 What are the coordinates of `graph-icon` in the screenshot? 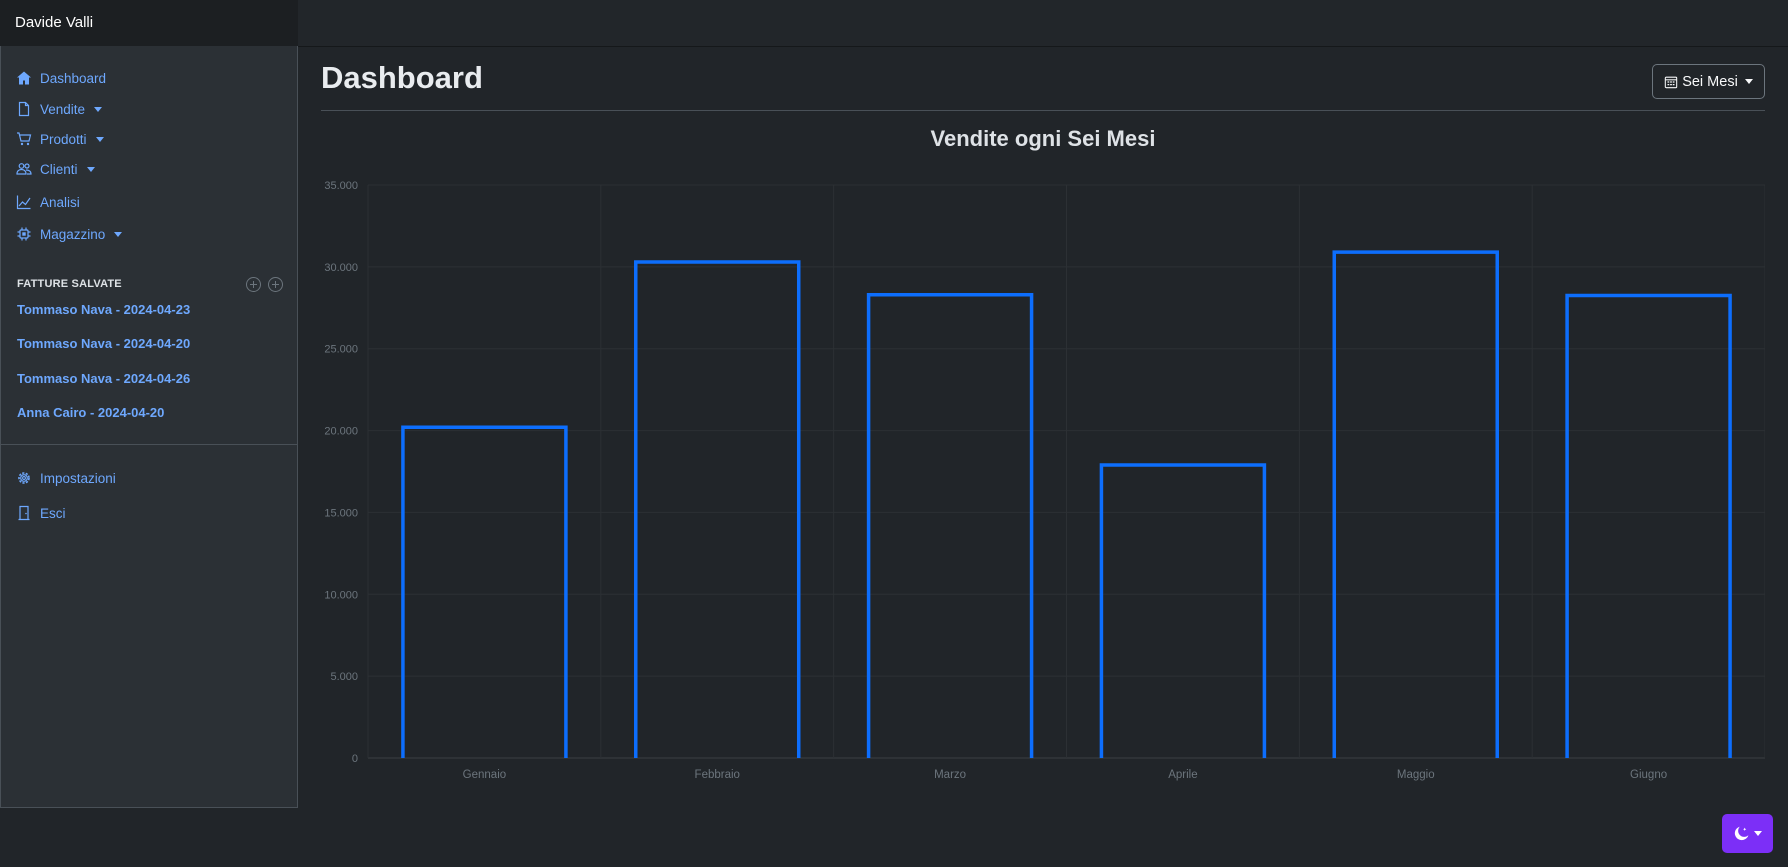 It's located at (24, 202).